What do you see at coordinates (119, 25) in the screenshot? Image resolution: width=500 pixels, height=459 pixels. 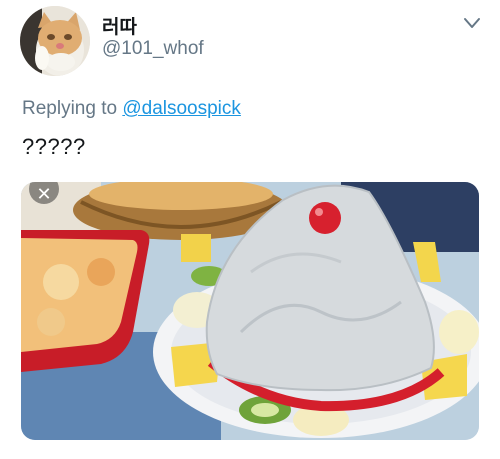 I see `display-name: 러따` at bounding box center [119, 25].